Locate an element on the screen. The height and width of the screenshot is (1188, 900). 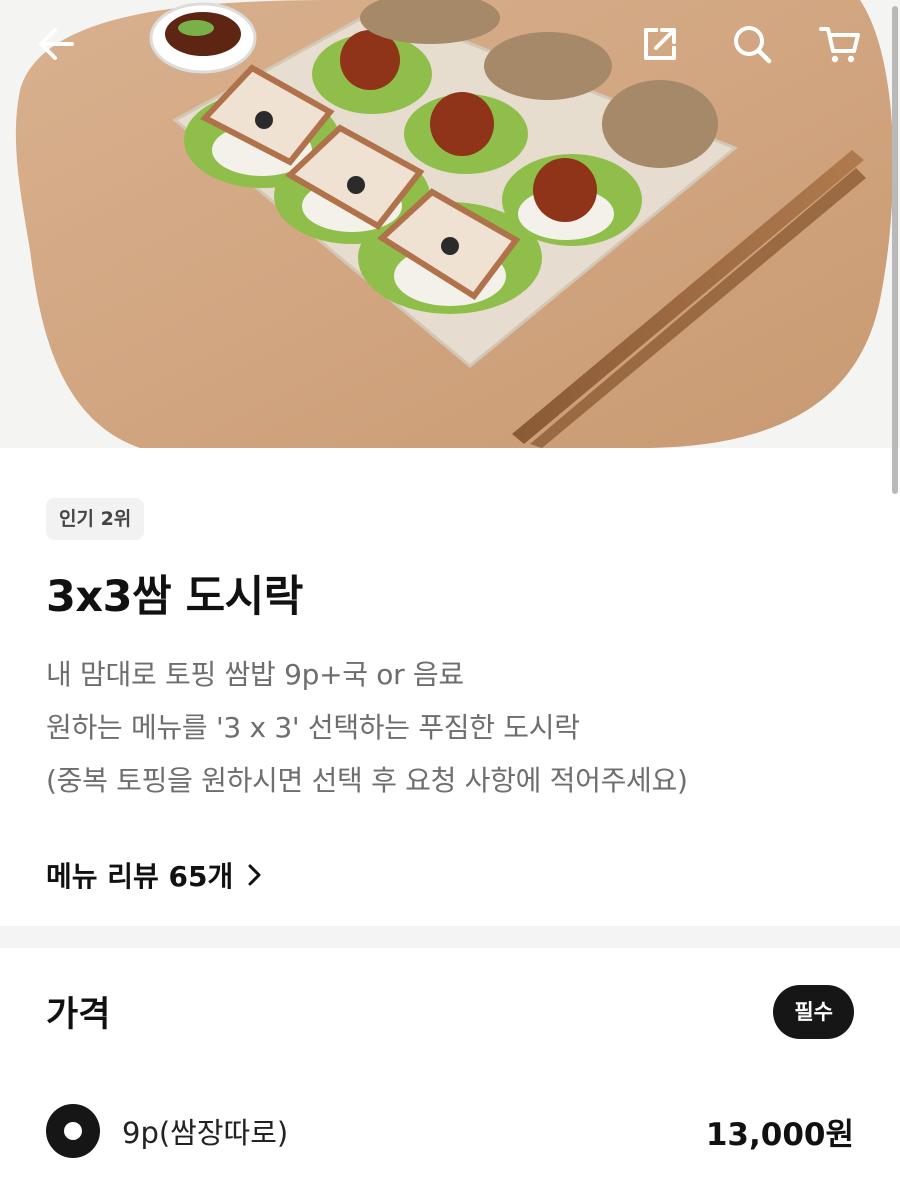
menu-review-link: 메뉴 리뷰 65개 is located at coordinates (154, 875).